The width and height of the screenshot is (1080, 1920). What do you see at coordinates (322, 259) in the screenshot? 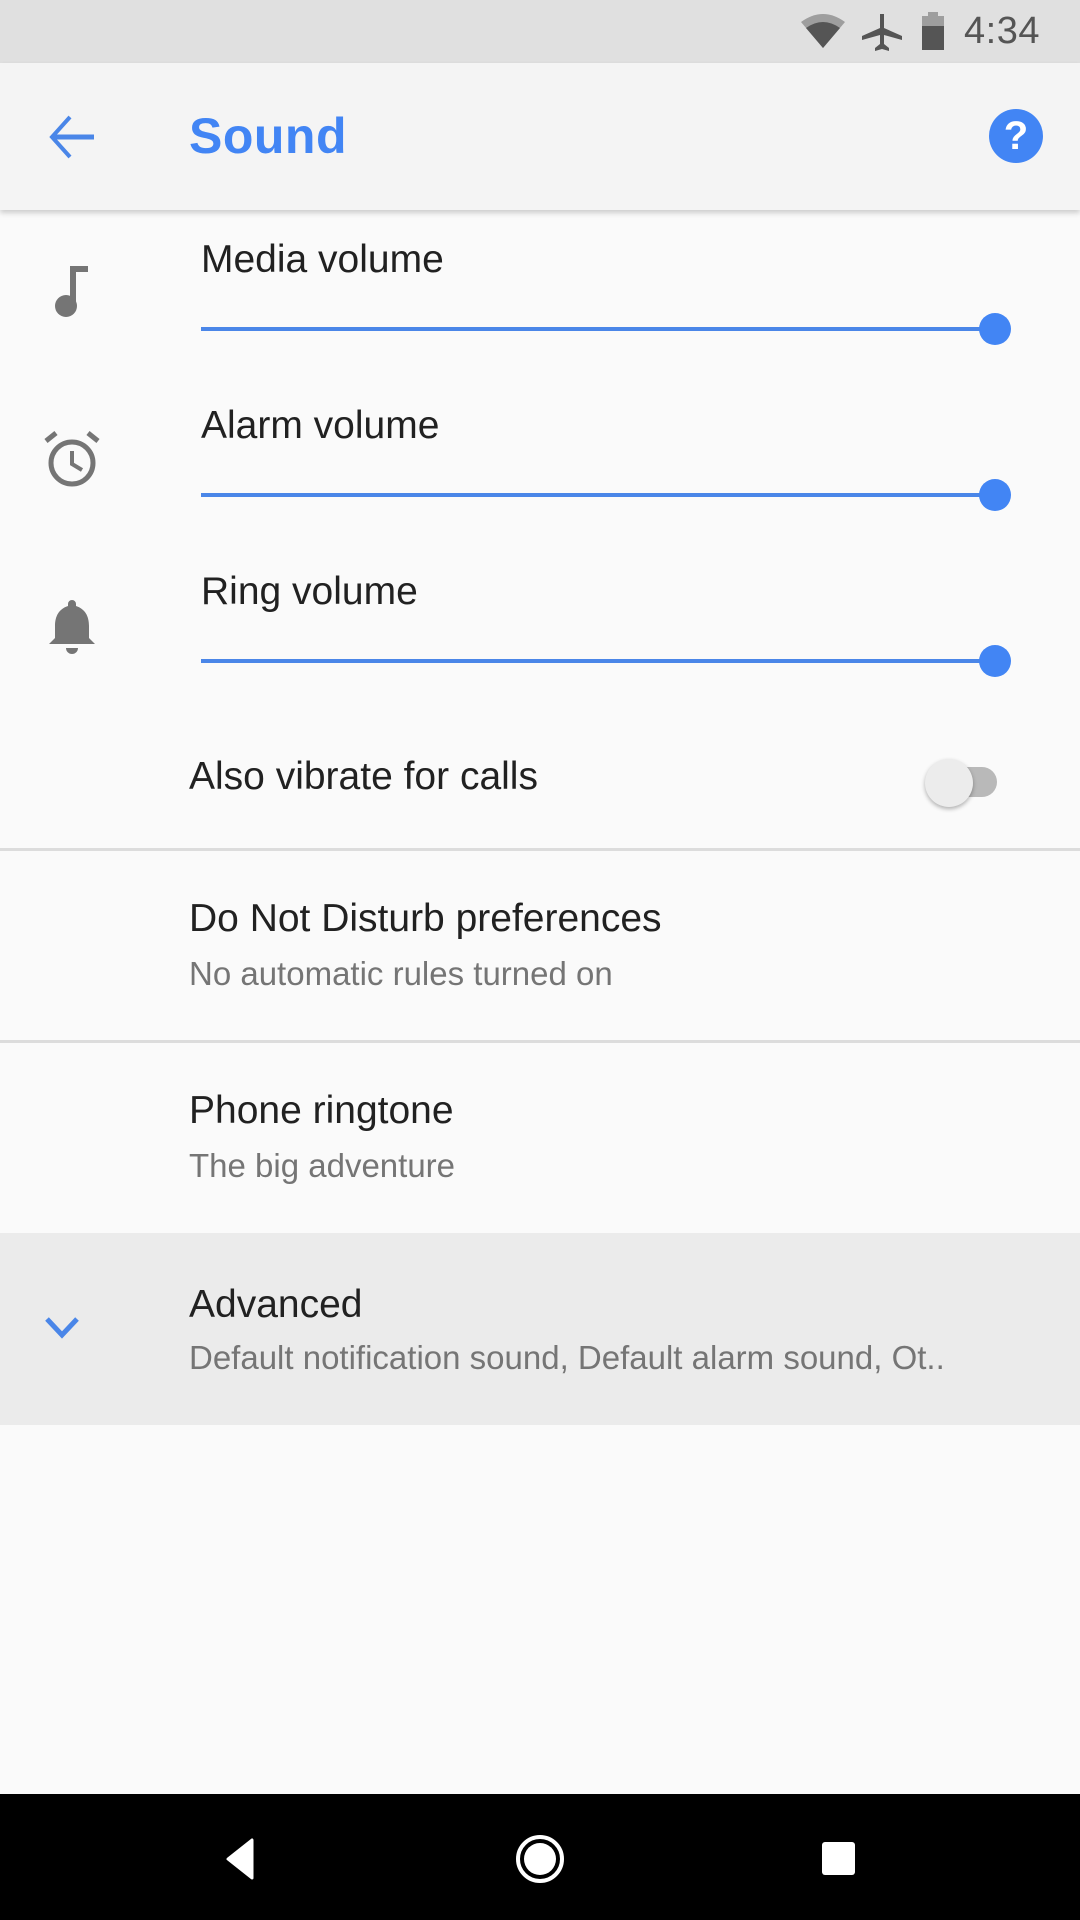
I see `media-volume-label: Media volume` at bounding box center [322, 259].